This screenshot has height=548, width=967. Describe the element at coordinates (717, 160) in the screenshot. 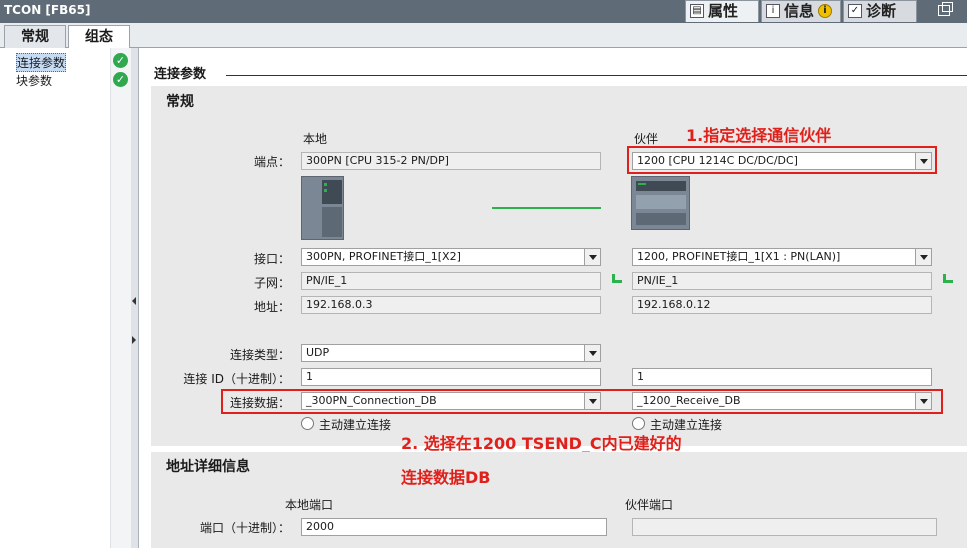

I see `endpoint-partner-value: 1200 [CPU 1214C DC/DC/DC]` at that location.